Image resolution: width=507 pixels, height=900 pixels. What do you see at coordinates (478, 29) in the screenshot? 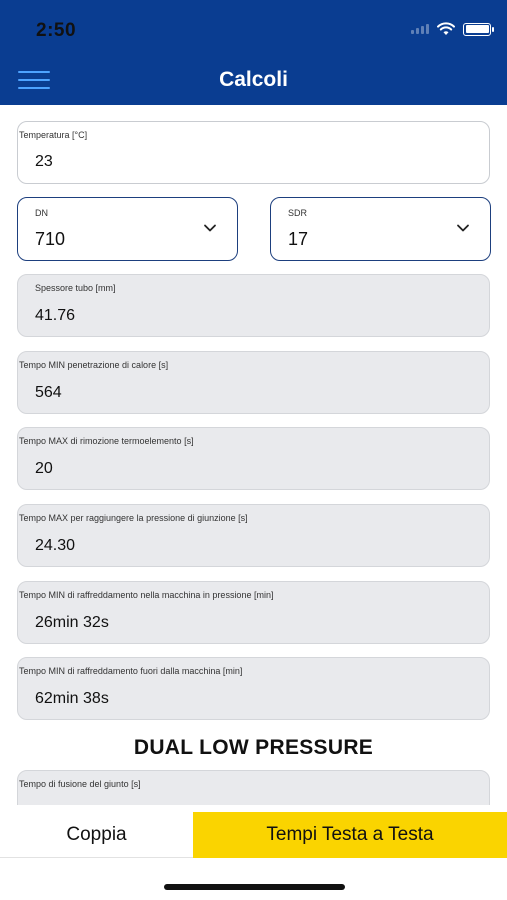
I see `battery-icon` at bounding box center [478, 29].